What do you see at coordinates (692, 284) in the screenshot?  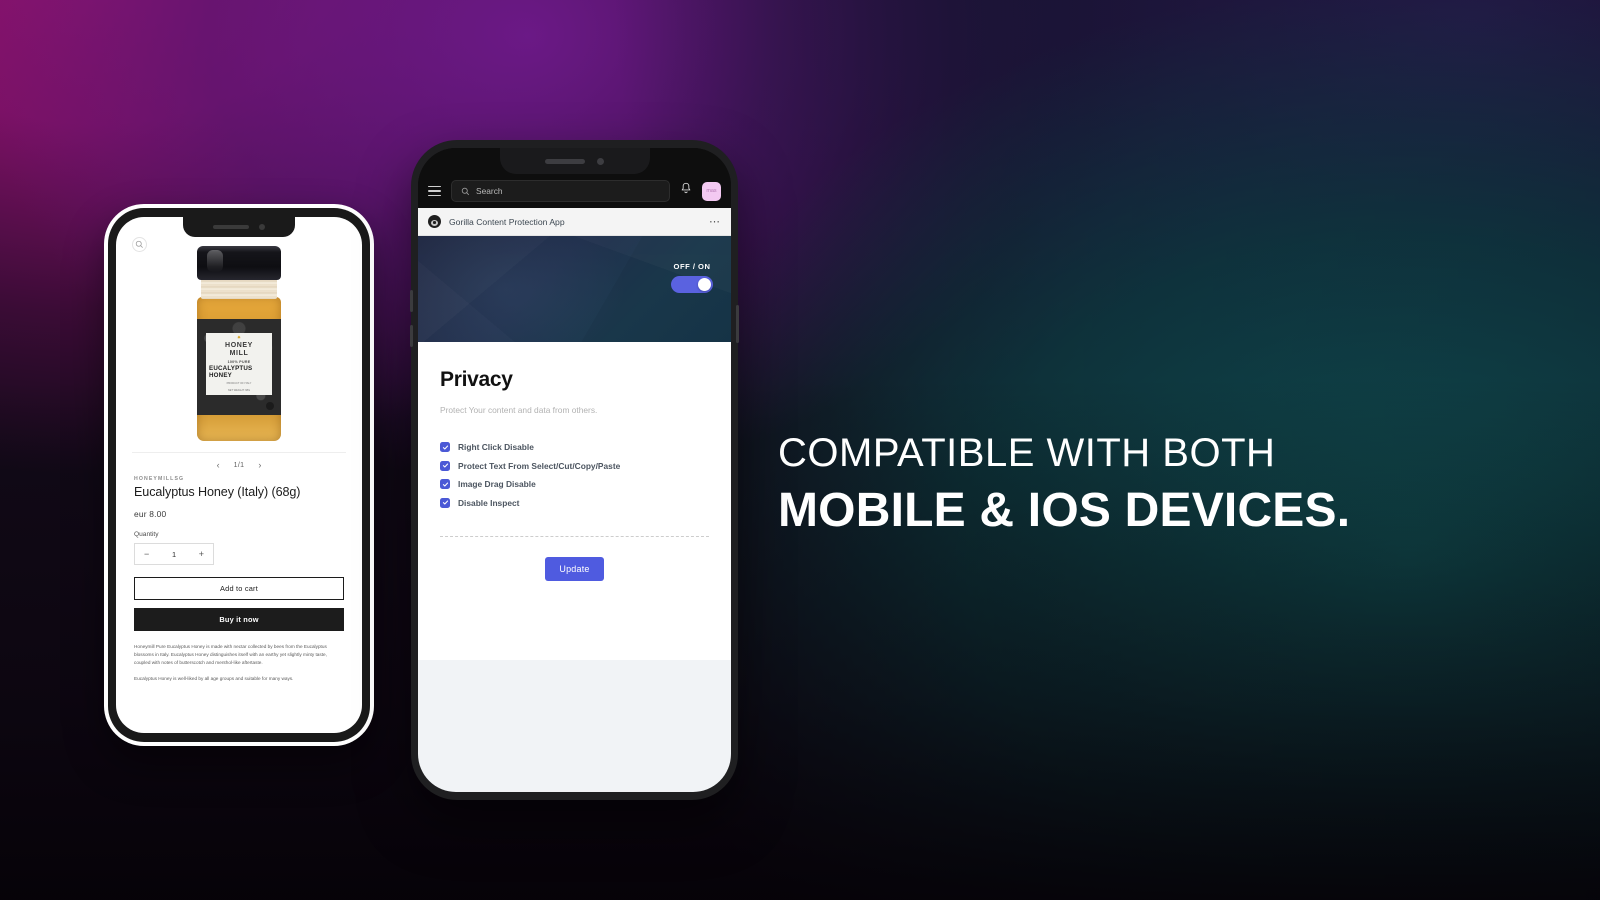 I see `protection-toggle` at bounding box center [692, 284].